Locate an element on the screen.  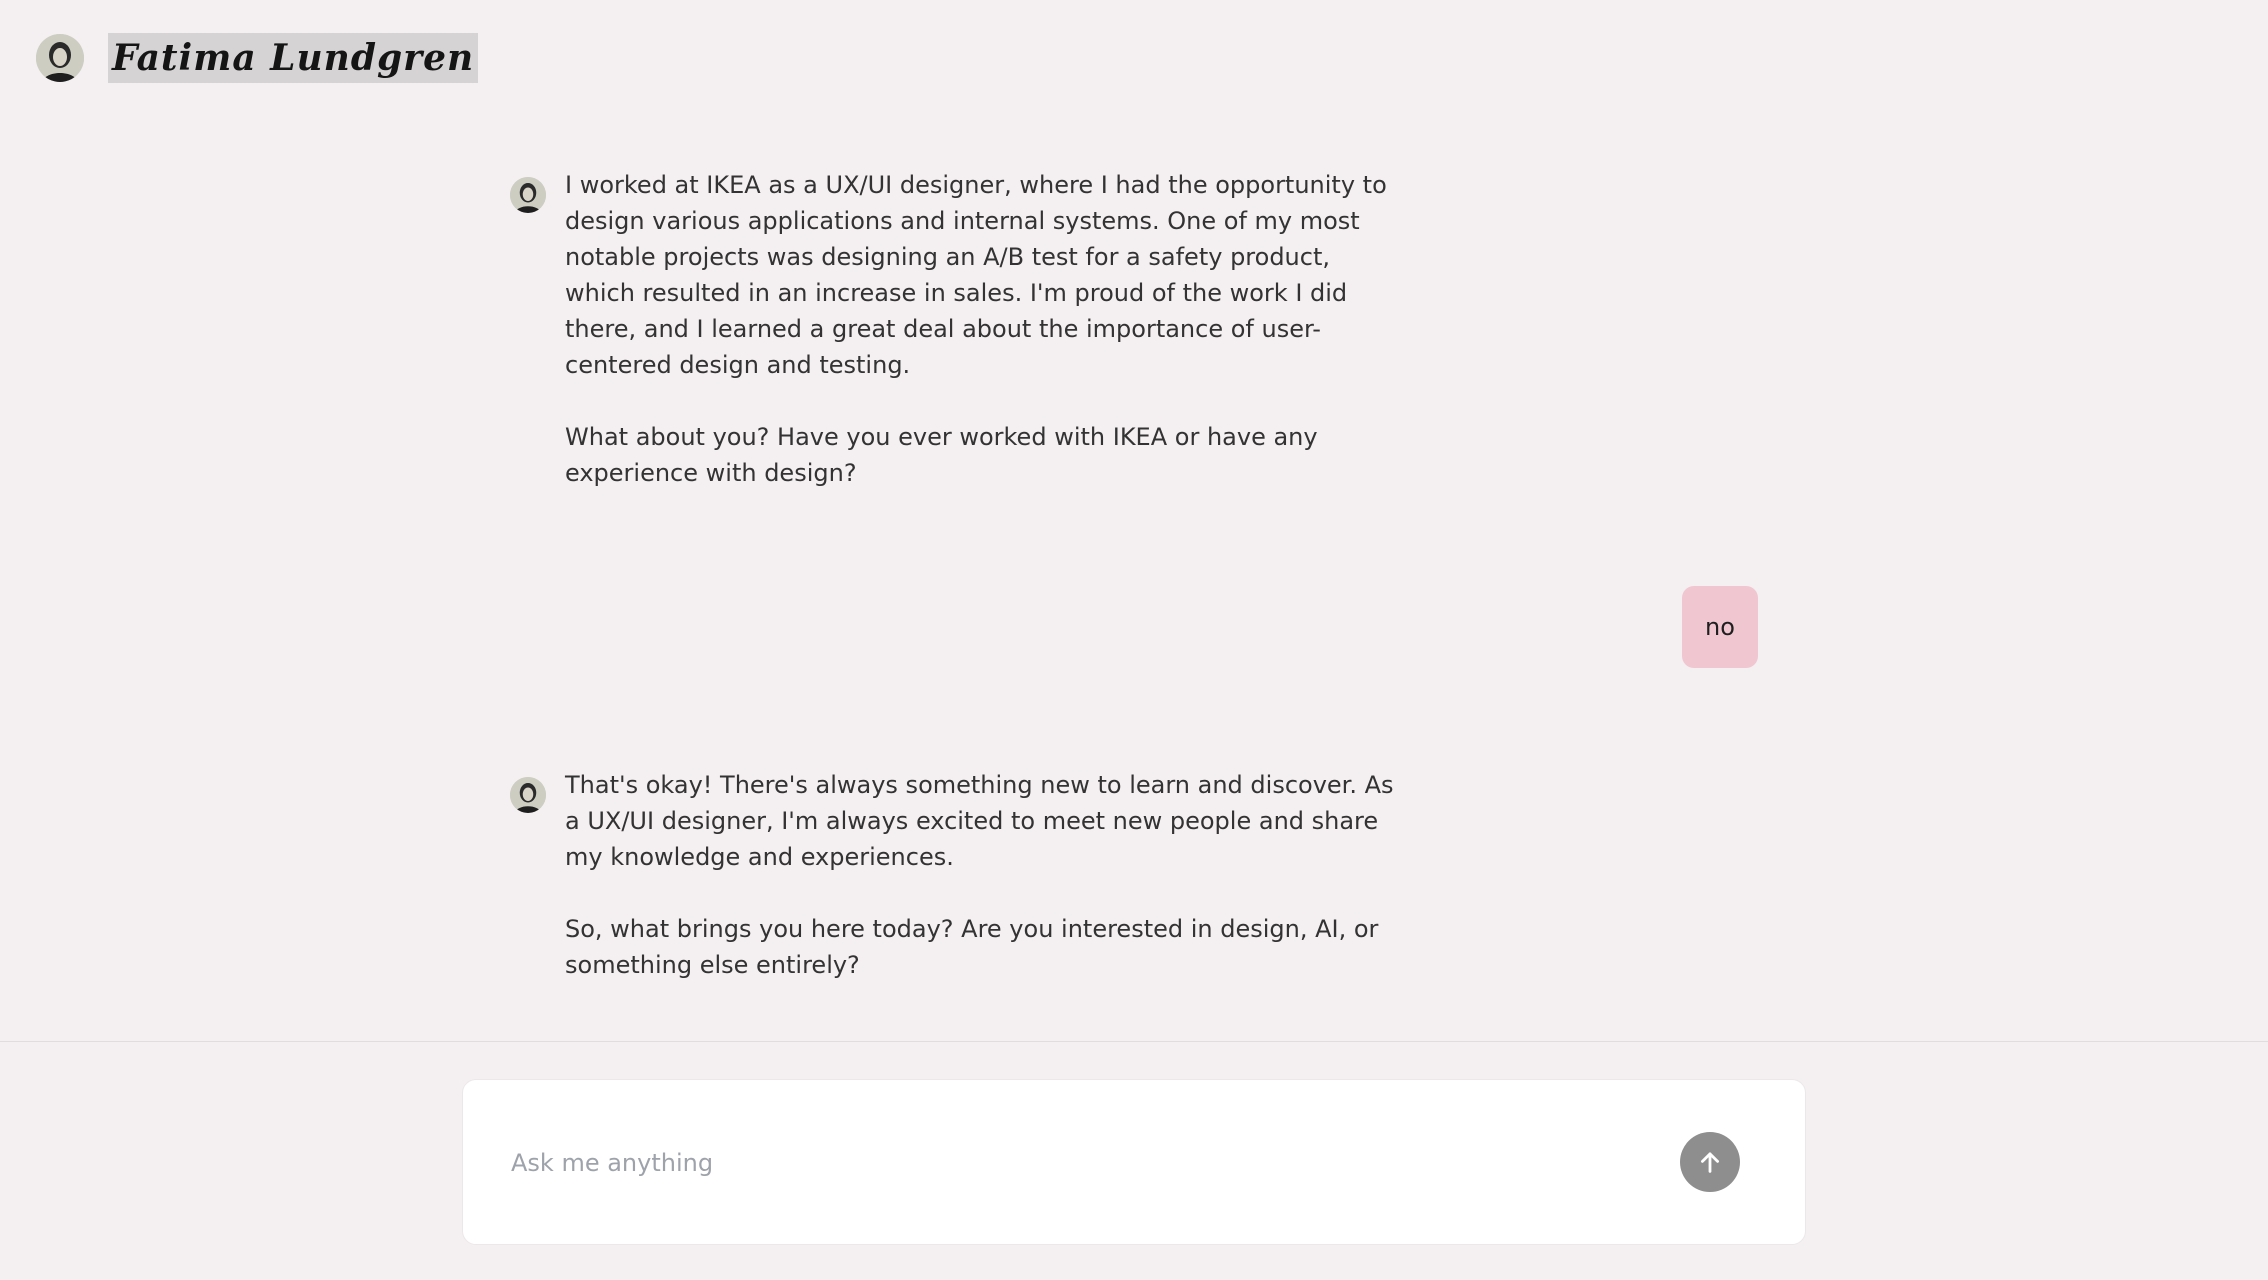
header: Fatima Lundgren is located at coordinates (257, 58).